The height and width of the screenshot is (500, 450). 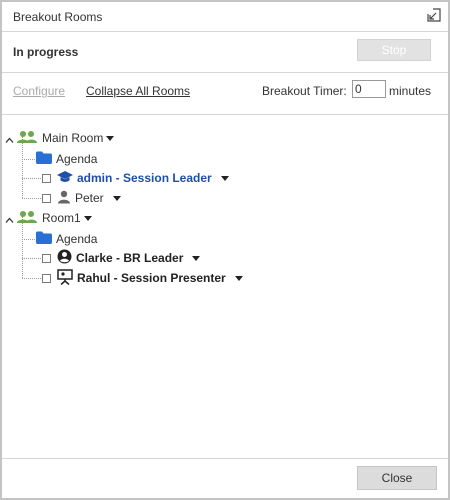 What do you see at coordinates (225, 52) in the screenshot?
I see `status-row: In progress Stop` at bounding box center [225, 52].